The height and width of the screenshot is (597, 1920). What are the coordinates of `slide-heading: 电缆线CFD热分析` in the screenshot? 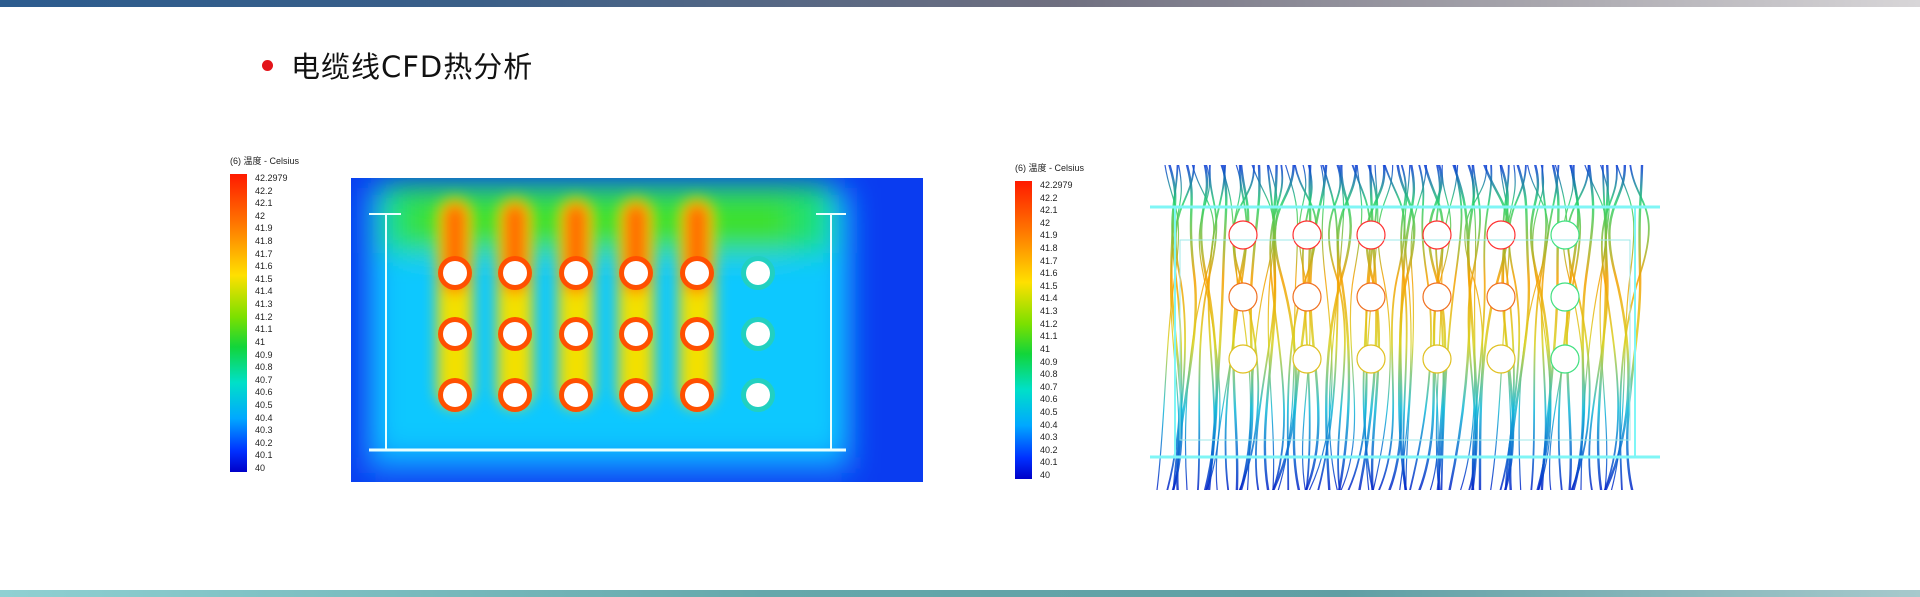 It's located at (397, 65).